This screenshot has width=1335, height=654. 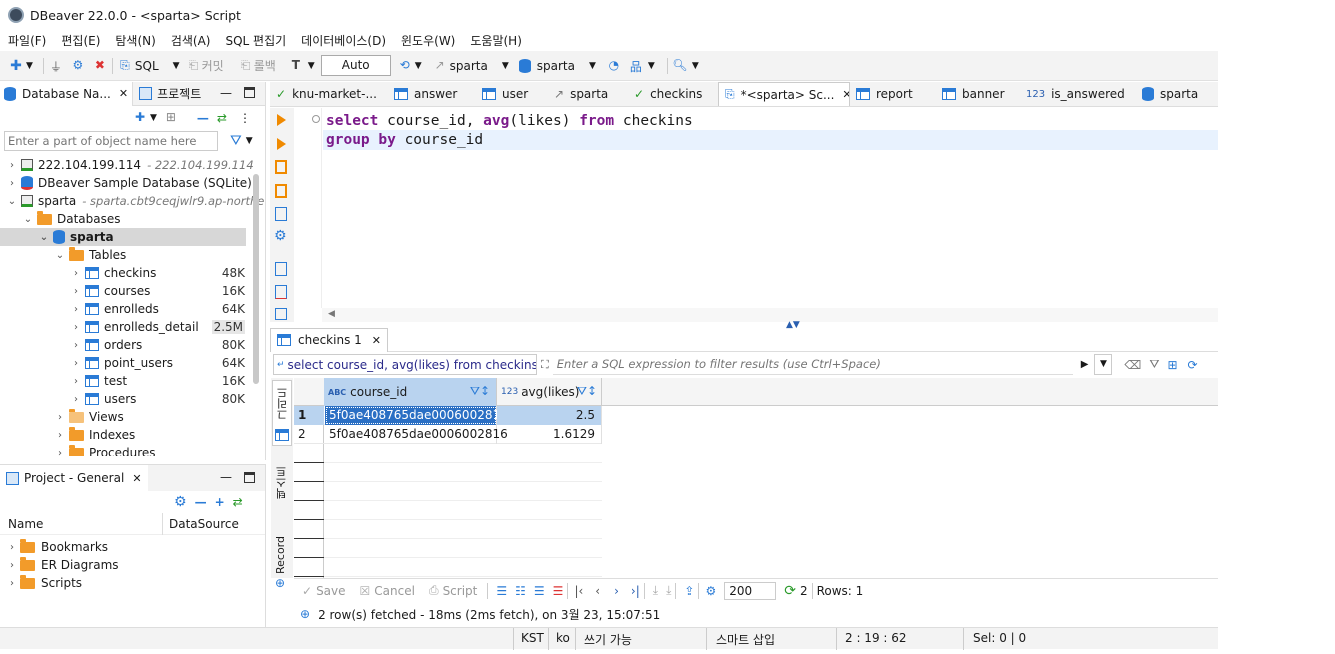 What do you see at coordinates (100, 66) in the screenshot?
I see `disconnect-icon: ✖` at bounding box center [100, 66].